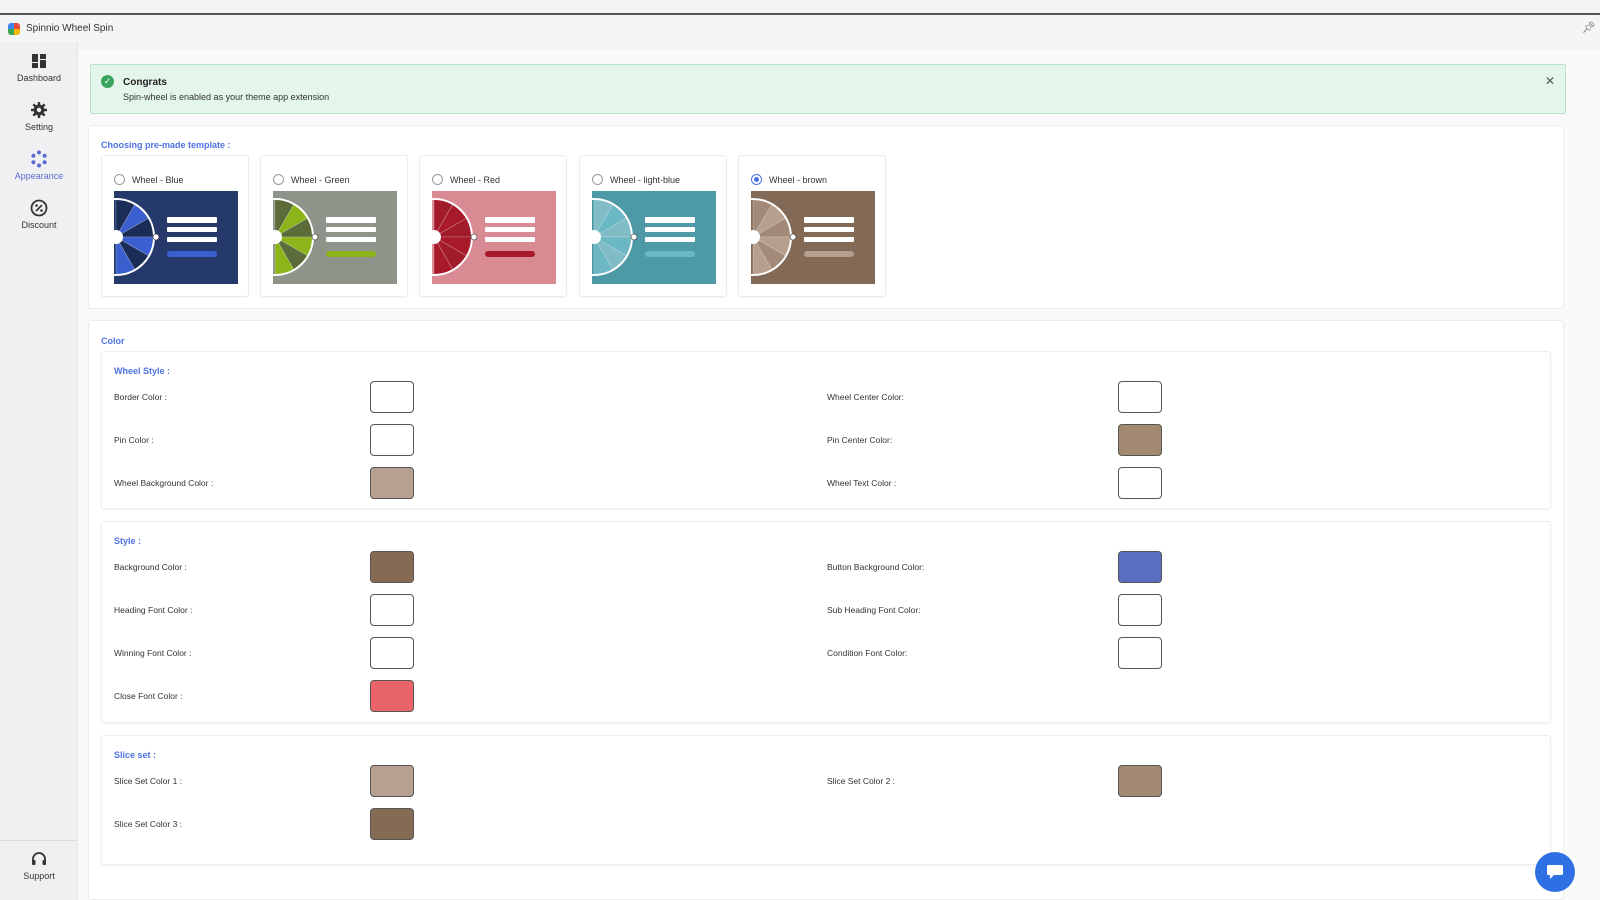 This screenshot has height=900, width=1600. I want to click on color-field-label: Winning Font Color :, so click(153, 653).